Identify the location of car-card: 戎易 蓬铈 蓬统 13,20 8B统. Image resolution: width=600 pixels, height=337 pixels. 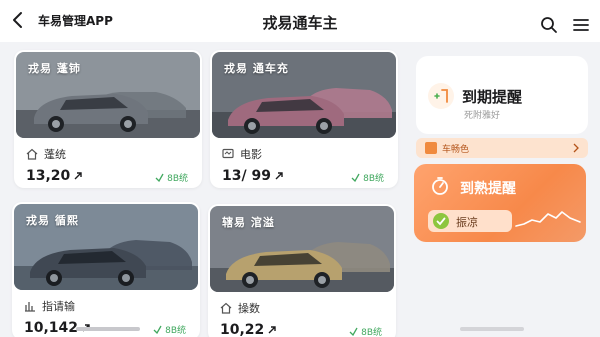
(108, 119).